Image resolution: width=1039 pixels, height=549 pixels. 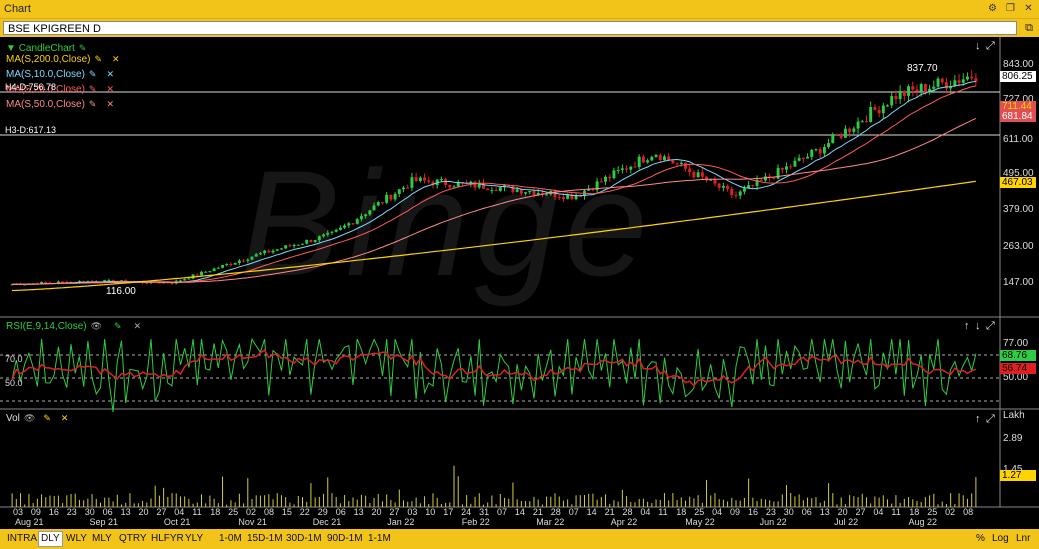 What do you see at coordinates (104, 522) in the screenshot?
I see `x-month-tick: Sep 21` at bounding box center [104, 522].